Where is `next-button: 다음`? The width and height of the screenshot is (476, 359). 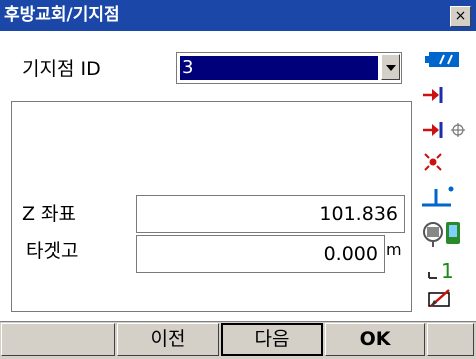 next-button: 다음 is located at coordinates (272, 339).